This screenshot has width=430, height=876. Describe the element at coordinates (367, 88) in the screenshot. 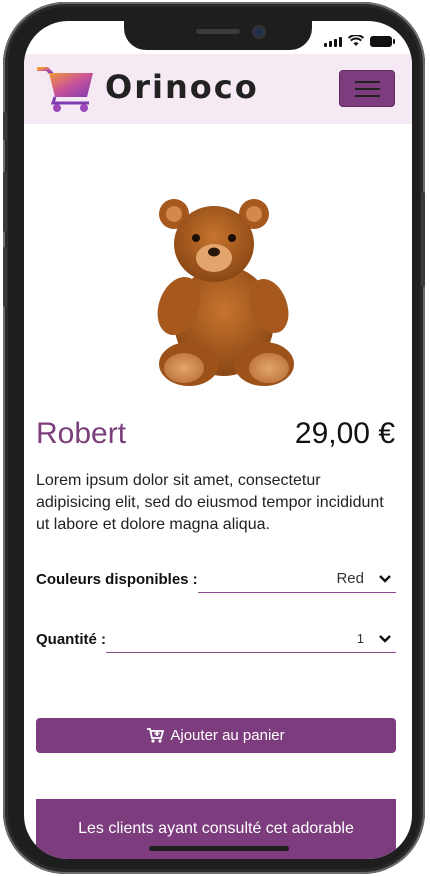

I see `hamburger-menu-button` at that location.